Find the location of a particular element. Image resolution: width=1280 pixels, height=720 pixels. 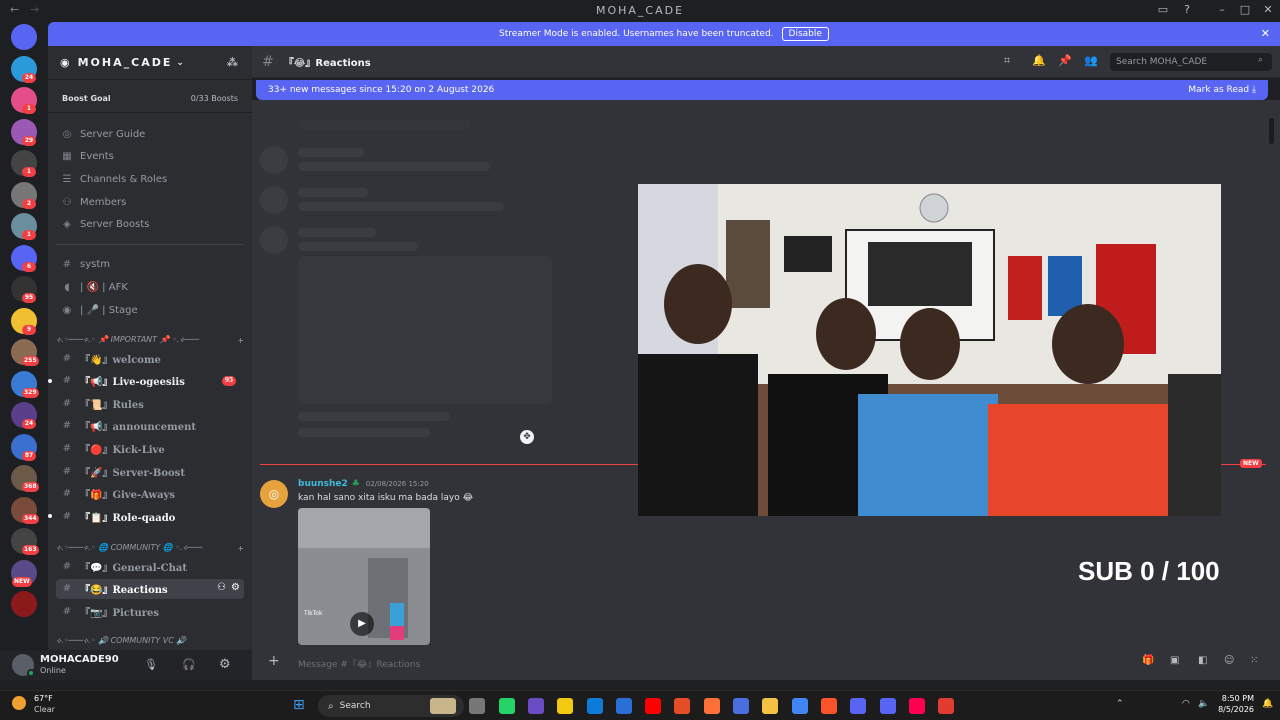

channel-item: # 『🔴』Kick-Live is located at coordinates (150, 448).